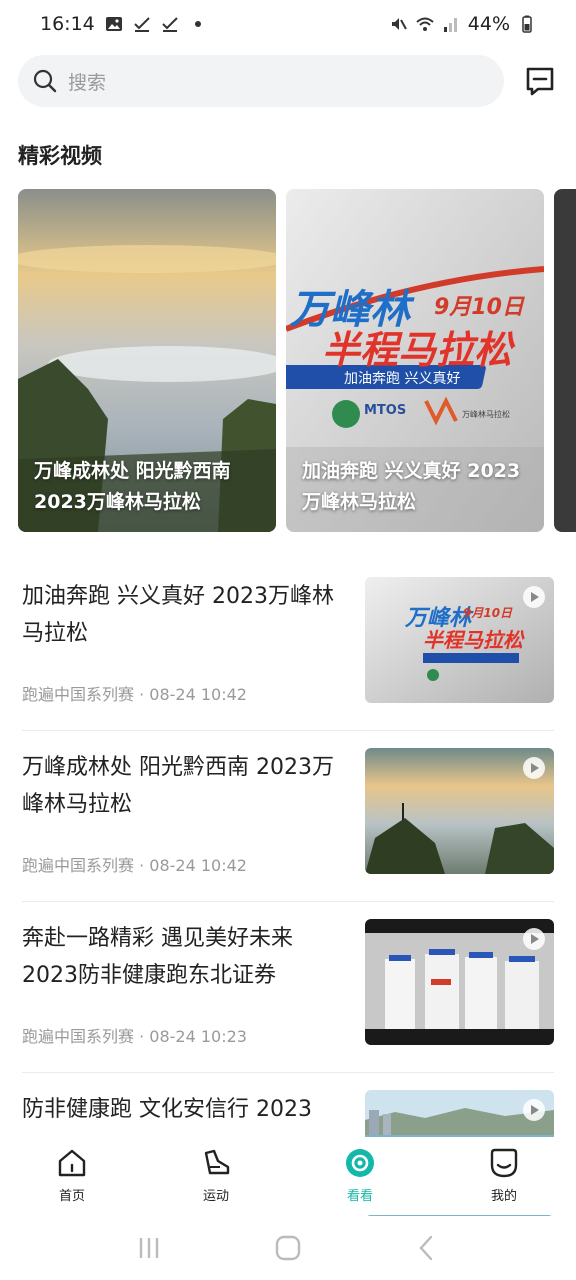 This screenshot has height=1280, width=576. I want to click on section-title: 精彩视频, so click(60, 156).